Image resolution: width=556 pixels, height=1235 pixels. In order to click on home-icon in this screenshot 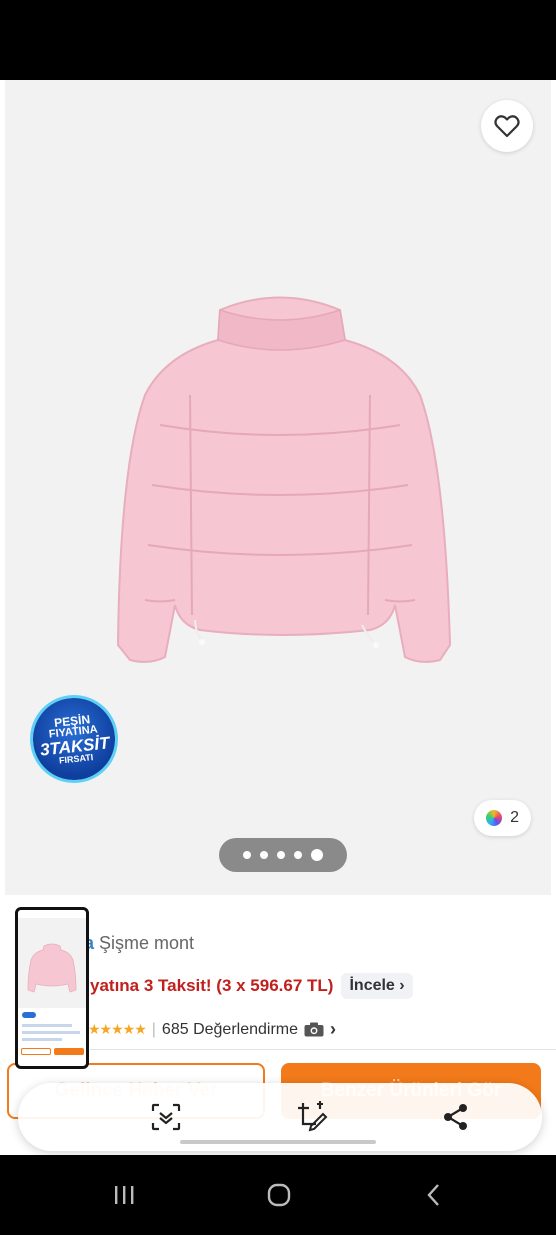, I will do `click(279, 1195)`.